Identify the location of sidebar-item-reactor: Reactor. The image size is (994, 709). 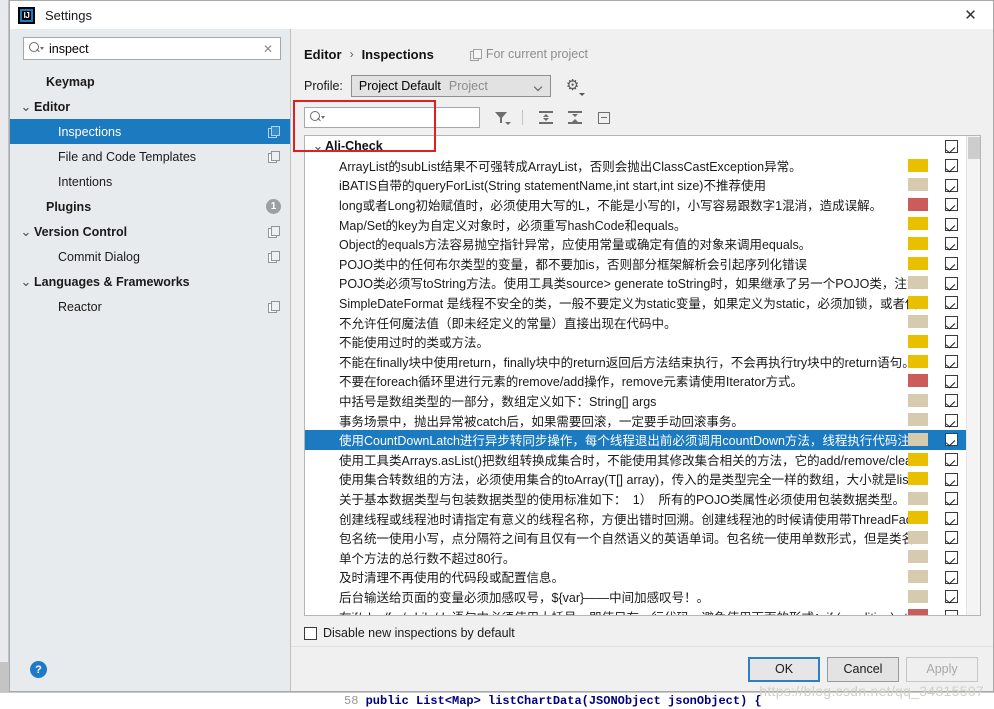
(150, 306).